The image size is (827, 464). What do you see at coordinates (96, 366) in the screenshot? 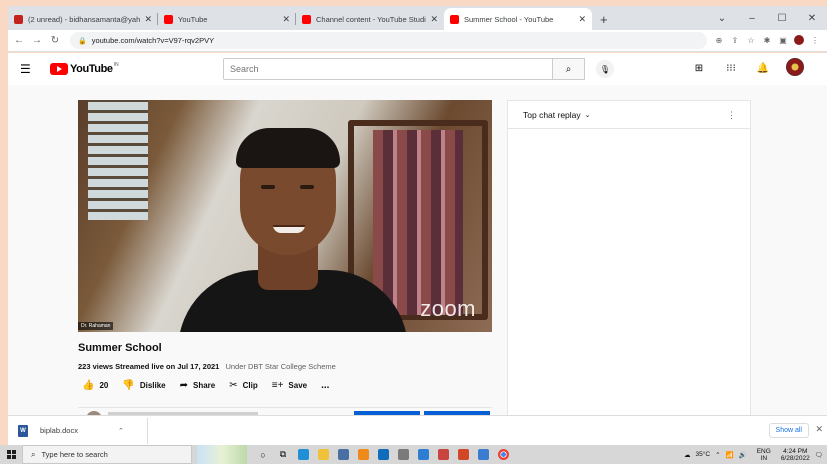
I see `view-count: 223 views` at bounding box center [96, 366].